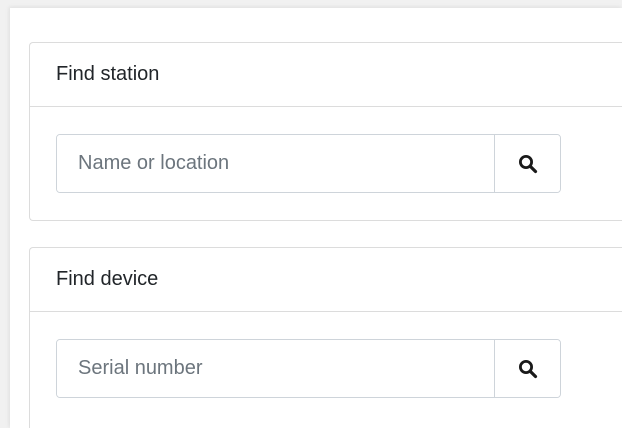 The image size is (622, 428). What do you see at coordinates (108, 74) in the screenshot?
I see `find-station-title: Find station` at bounding box center [108, 74].